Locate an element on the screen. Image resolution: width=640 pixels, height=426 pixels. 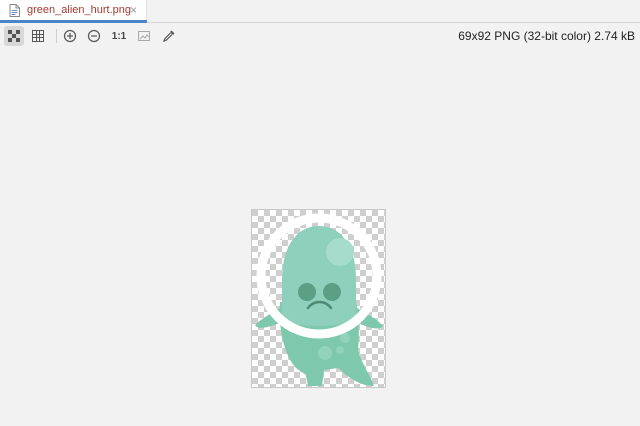
image-file-icon is located at coordinates (14, 10).